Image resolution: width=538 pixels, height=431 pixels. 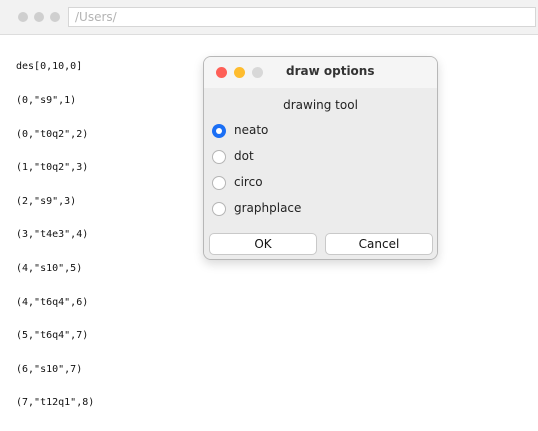 I want to click on code-line: (0,"s9",1), so click(x=46, y=100).